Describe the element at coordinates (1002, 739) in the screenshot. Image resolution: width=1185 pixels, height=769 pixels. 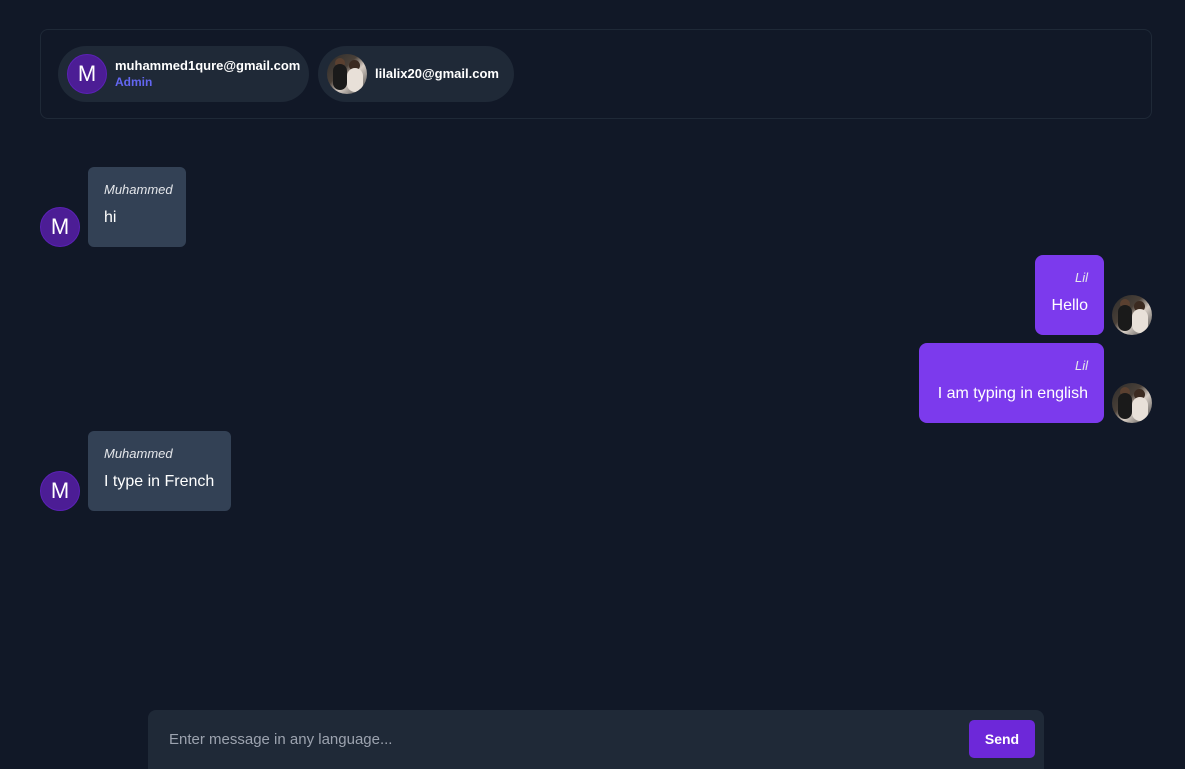
I see `send-button: Send` at that location.